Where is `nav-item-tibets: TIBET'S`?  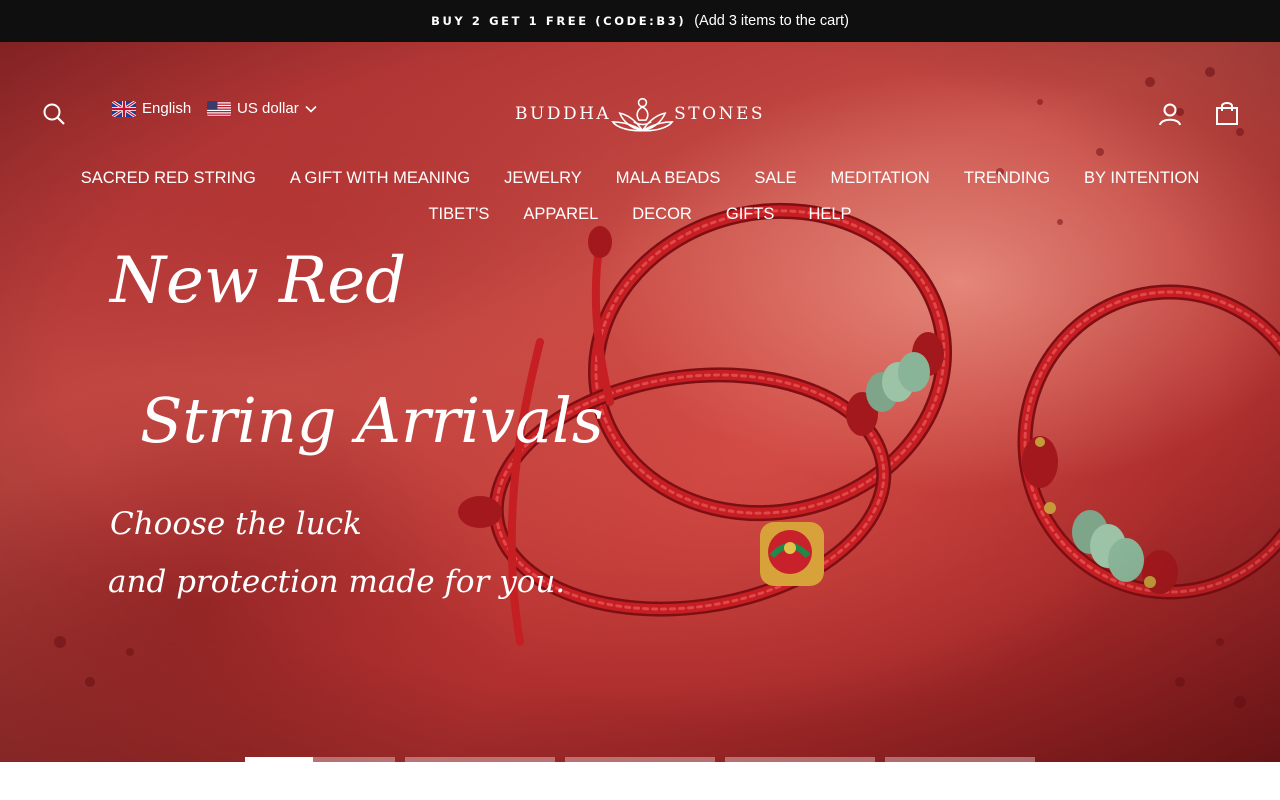 nav-item-tibets: TIBET'S is located at coordinates (458, 214).